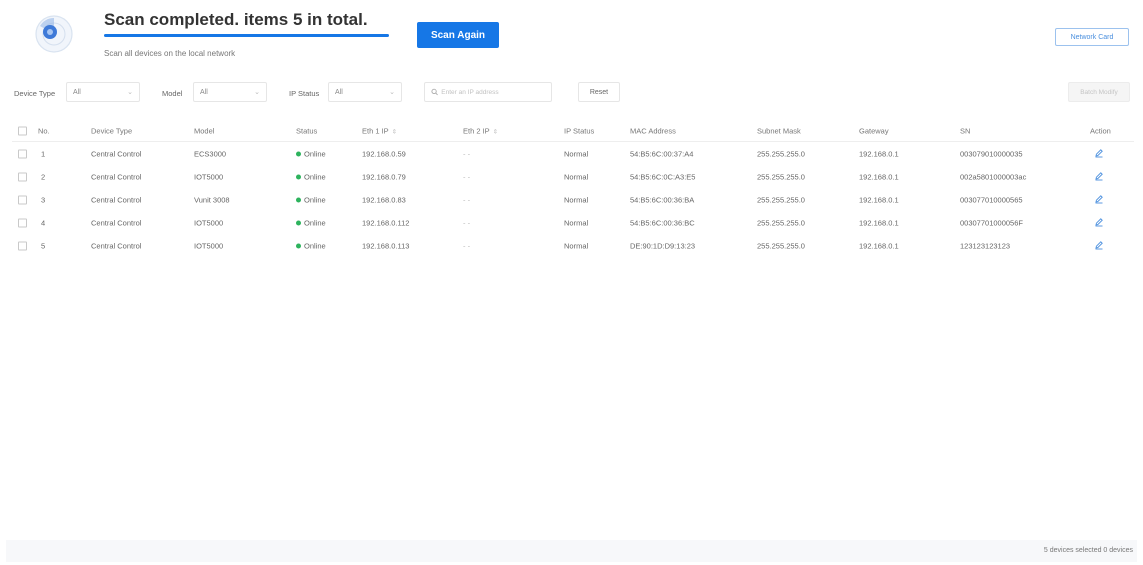 The width and height of the screenshot is (1143, 565). I want to click on column-header-device-type: Device Type, so click(112, 131).